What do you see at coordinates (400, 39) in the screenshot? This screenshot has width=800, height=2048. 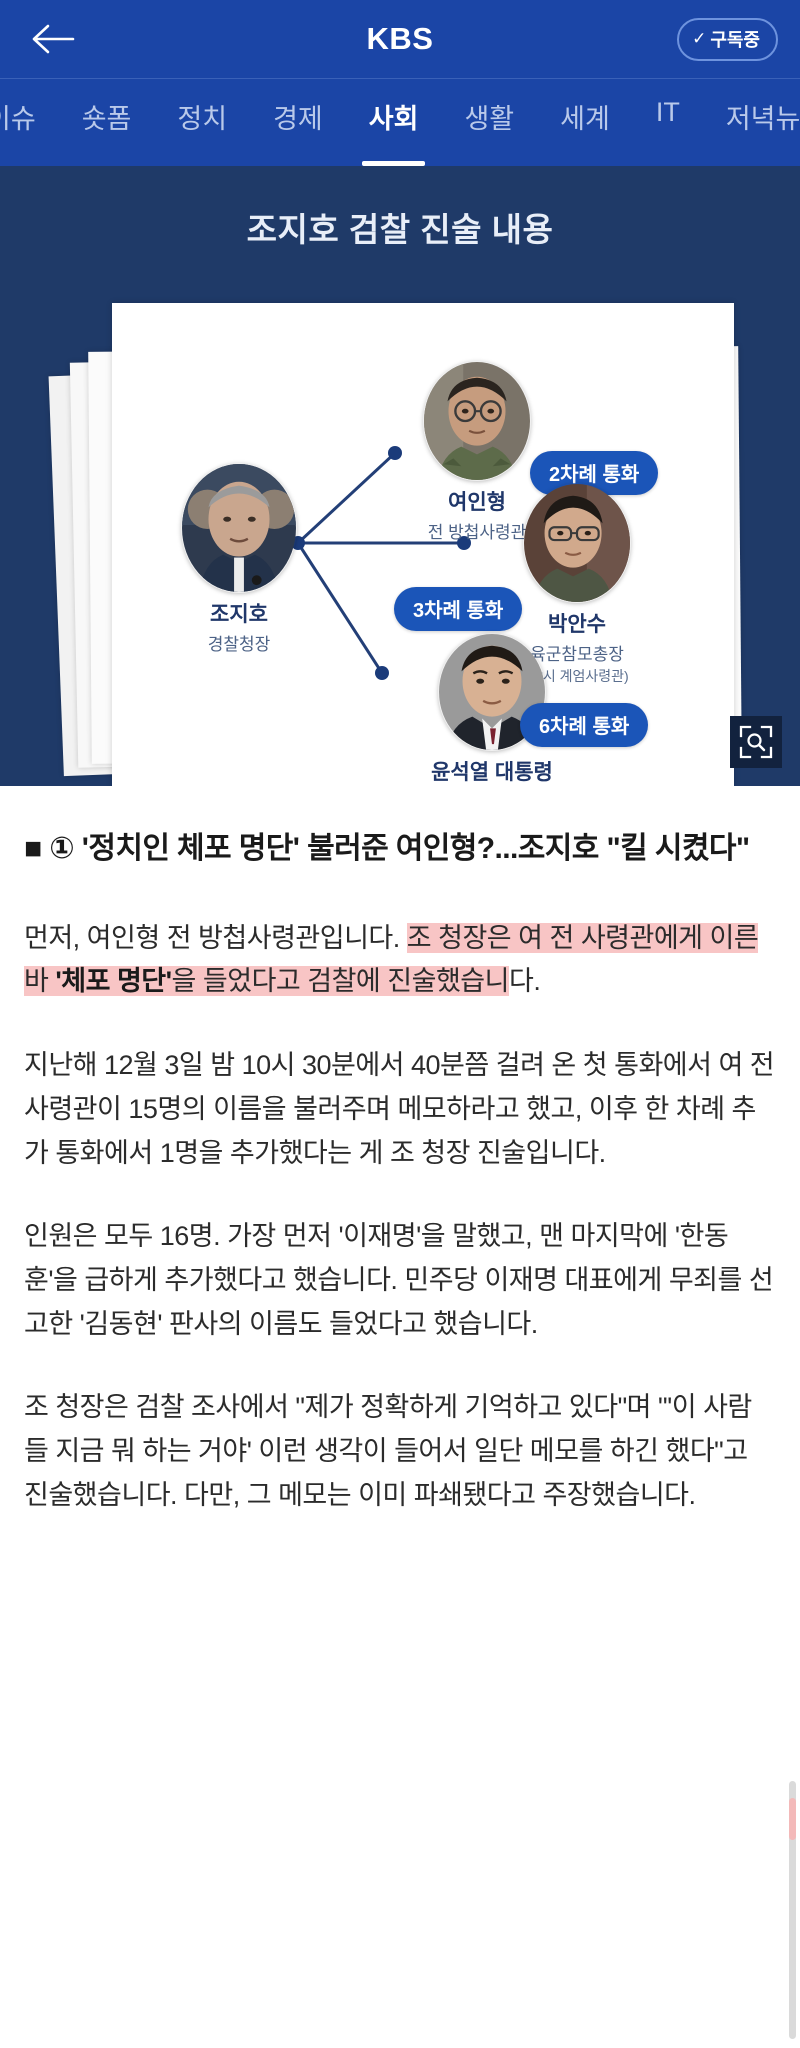 I see `app-header: KBS ✓ 구독중` at bounding box center [400, 39].